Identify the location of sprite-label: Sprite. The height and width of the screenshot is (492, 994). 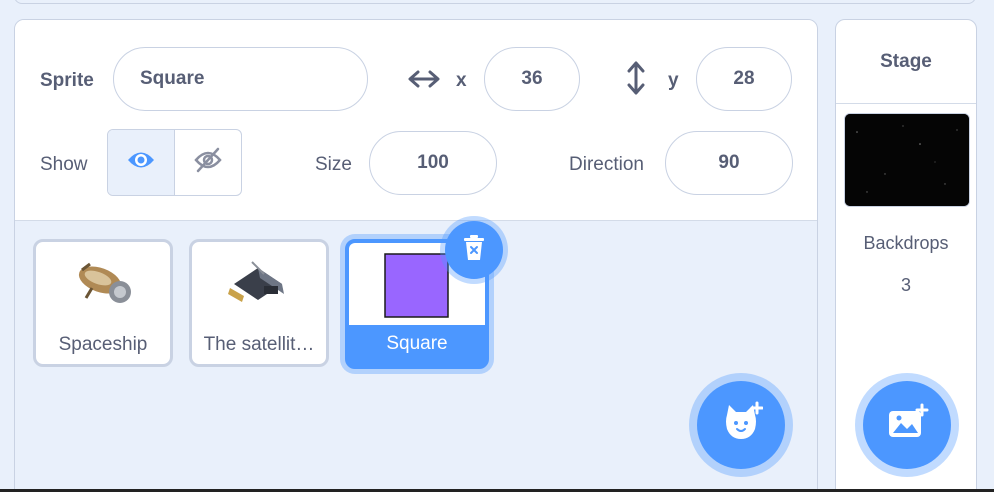
(67, 80).